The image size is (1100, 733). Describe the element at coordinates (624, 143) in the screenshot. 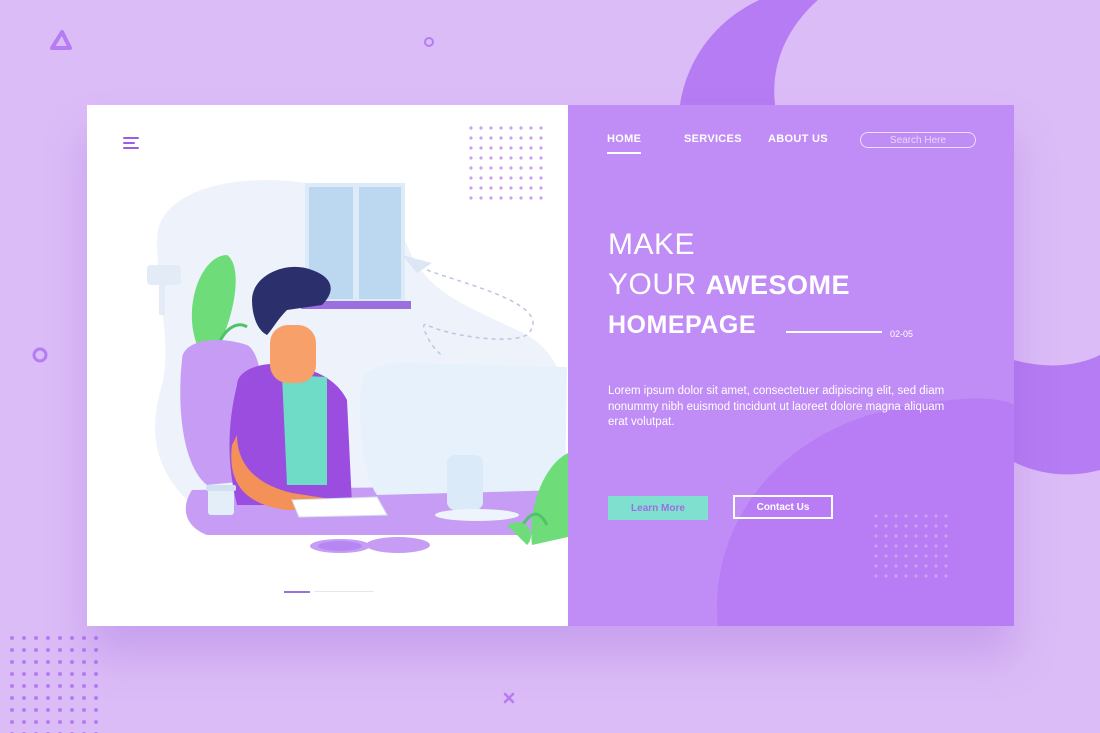

I see `nav-home: HOME` at that location.